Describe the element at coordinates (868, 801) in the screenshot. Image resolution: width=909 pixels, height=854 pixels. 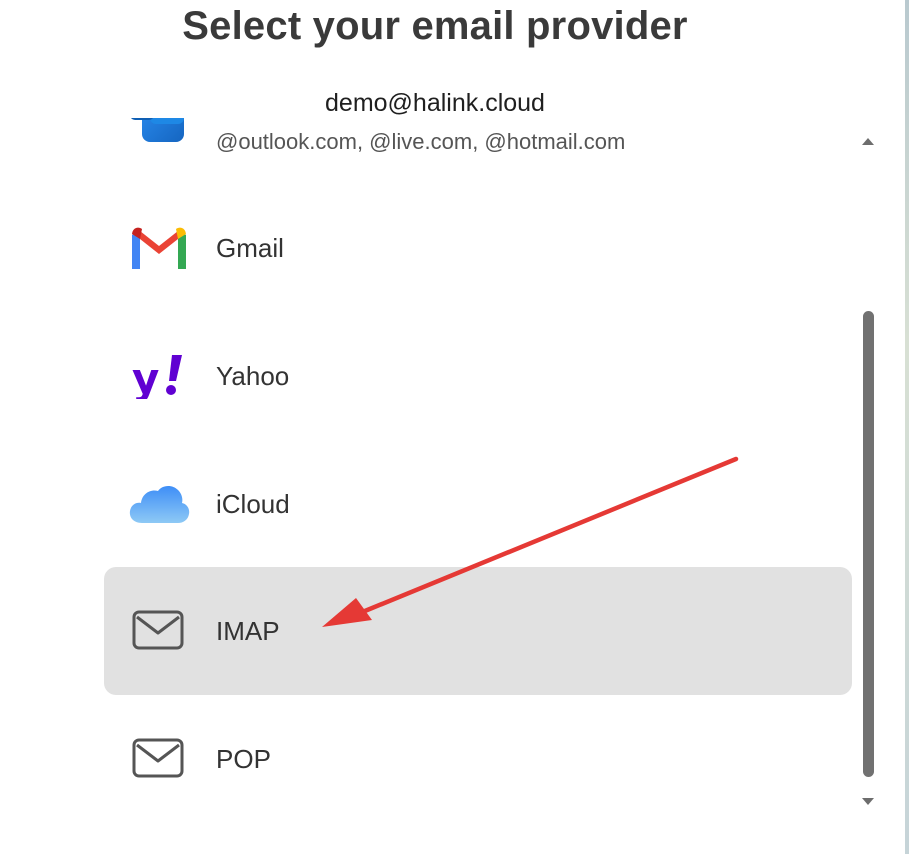
I see `scroll-down-arrow-icon` at that location.